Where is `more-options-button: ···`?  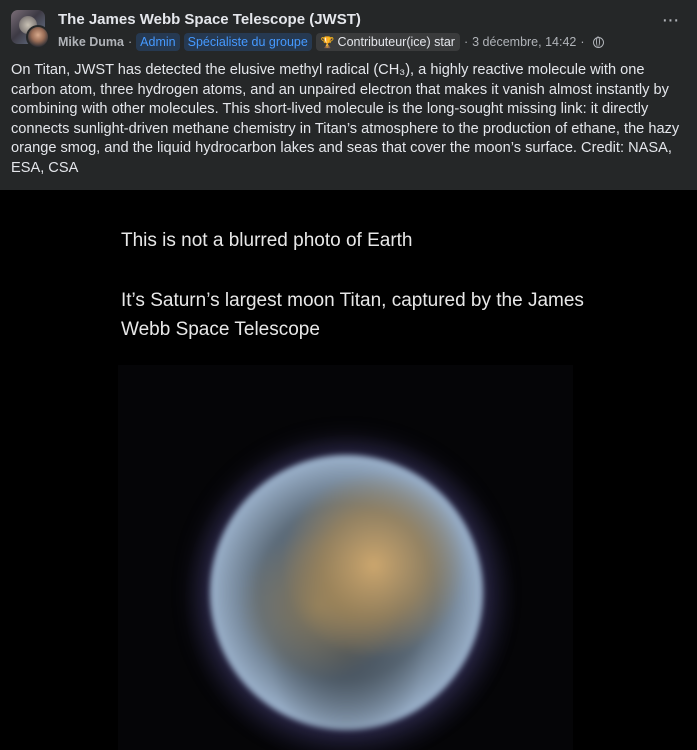
more-options-button: ··· is located at coordinates (670, 22).